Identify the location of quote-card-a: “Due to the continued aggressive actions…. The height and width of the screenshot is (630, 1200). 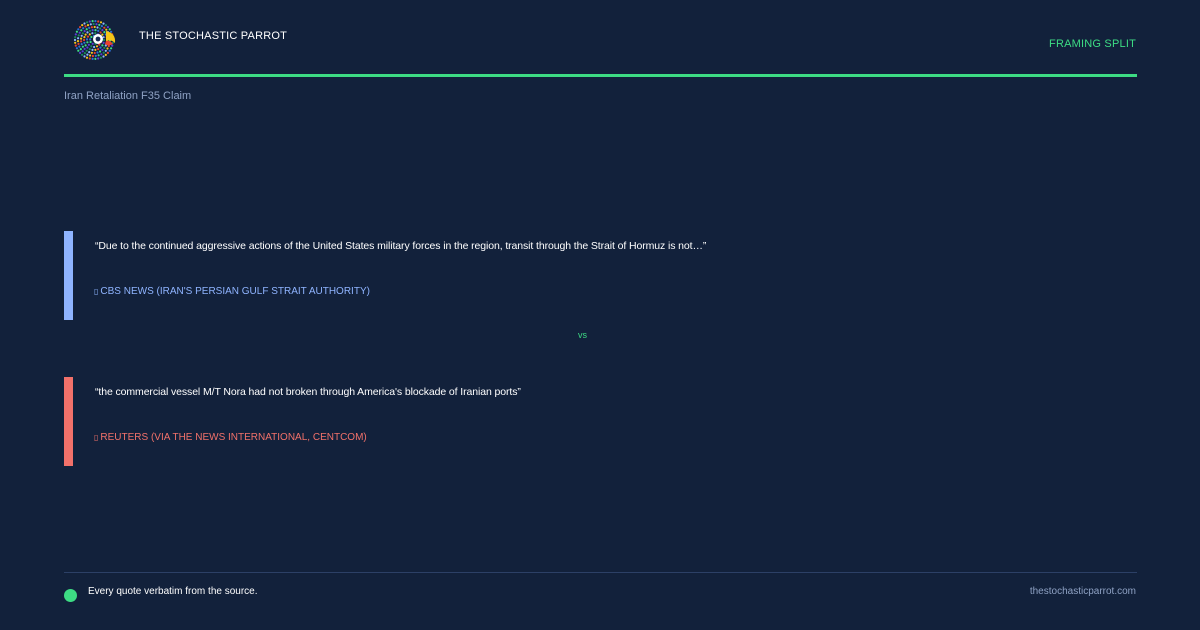
(600, 275).